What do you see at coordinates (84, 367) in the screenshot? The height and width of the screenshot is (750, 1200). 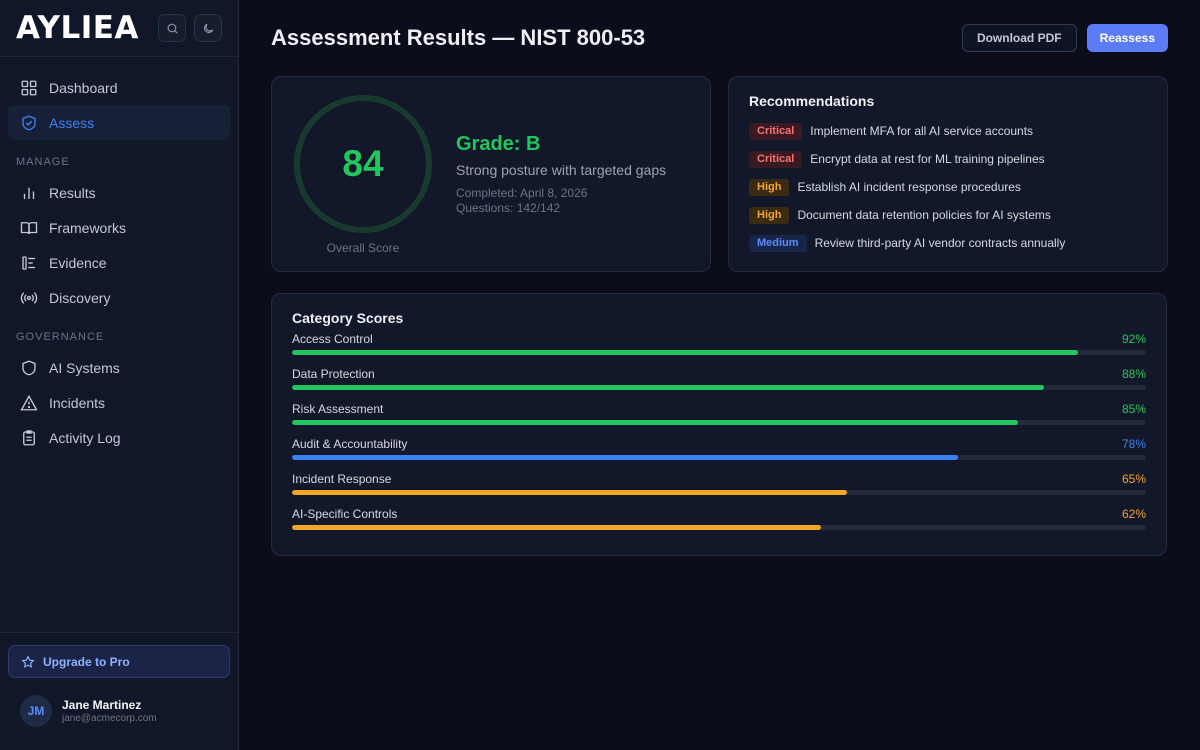 I see `sidebar-item-label: AI Systems` at bounding box center [84, 367].